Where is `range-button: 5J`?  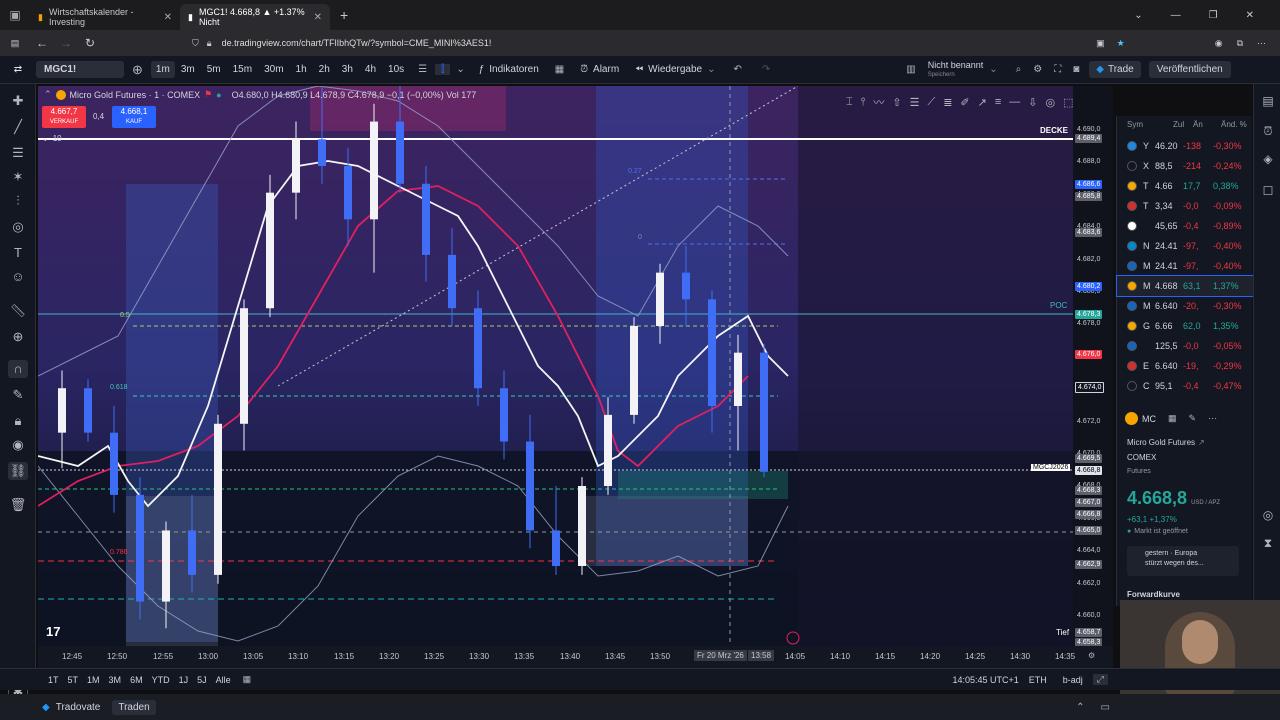
range-button: 5J is located at coordinates (202, 680).